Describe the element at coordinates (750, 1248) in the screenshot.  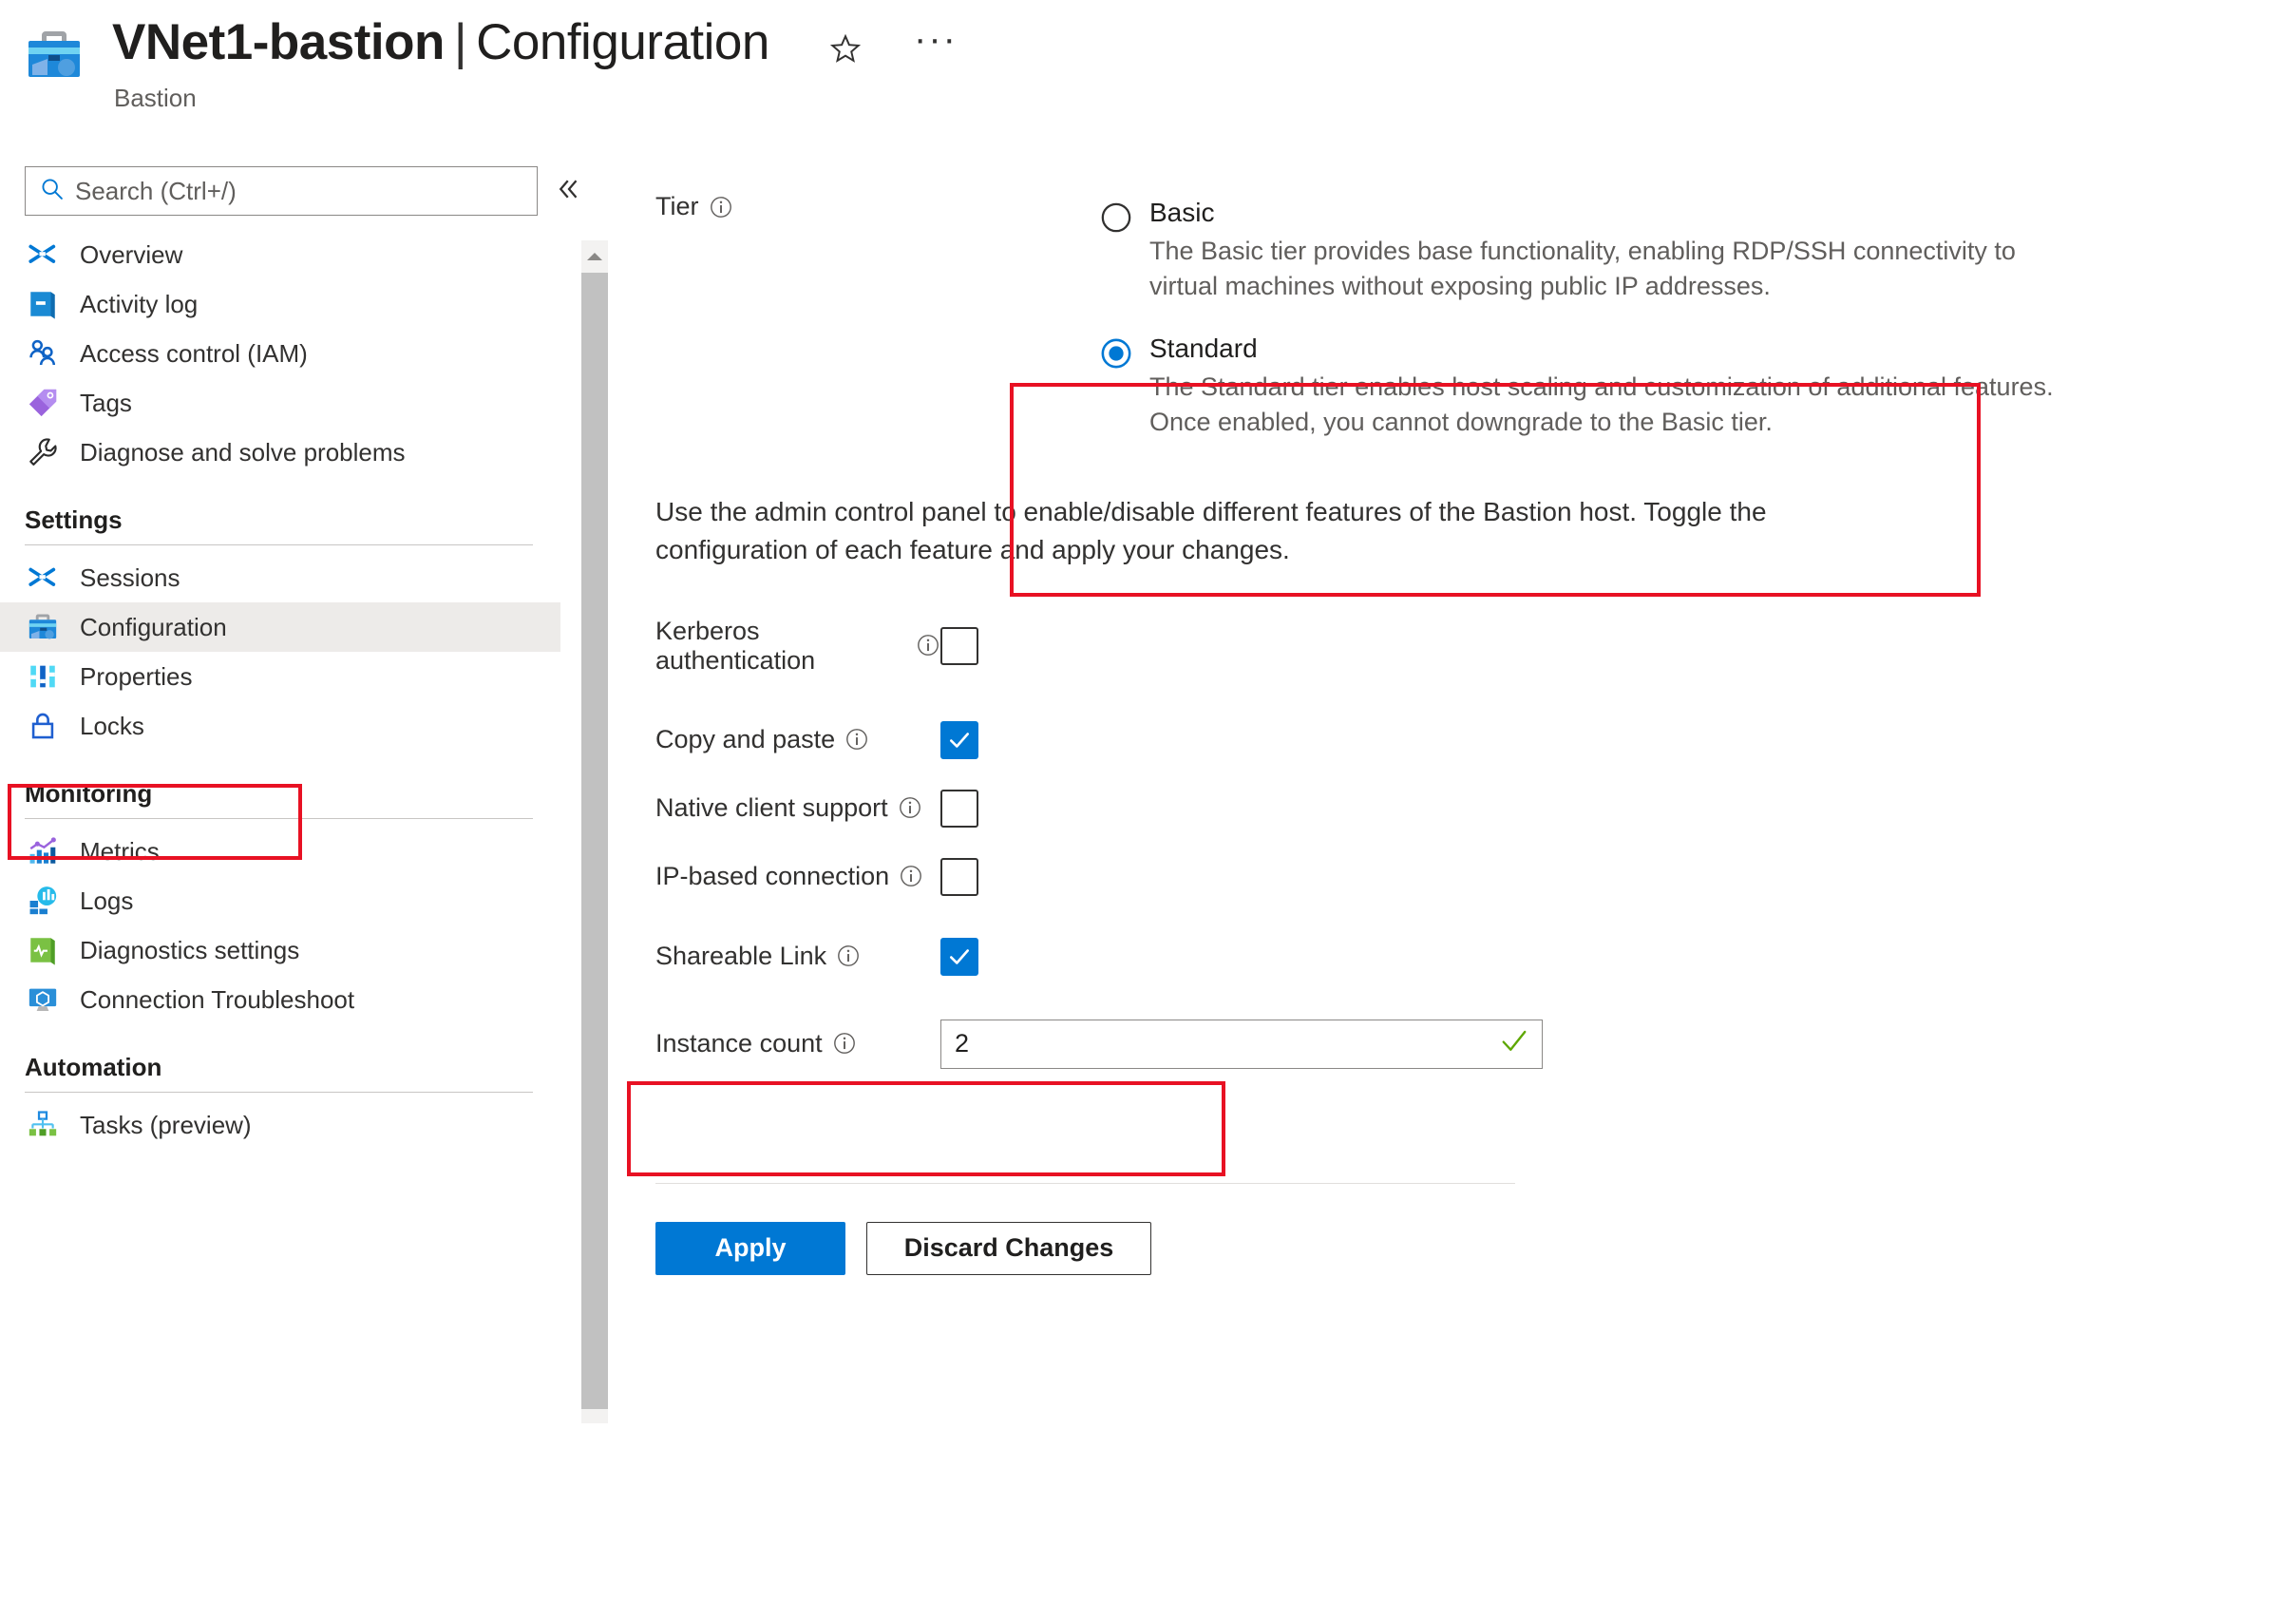
I see `apply-button: Apply` at that location.